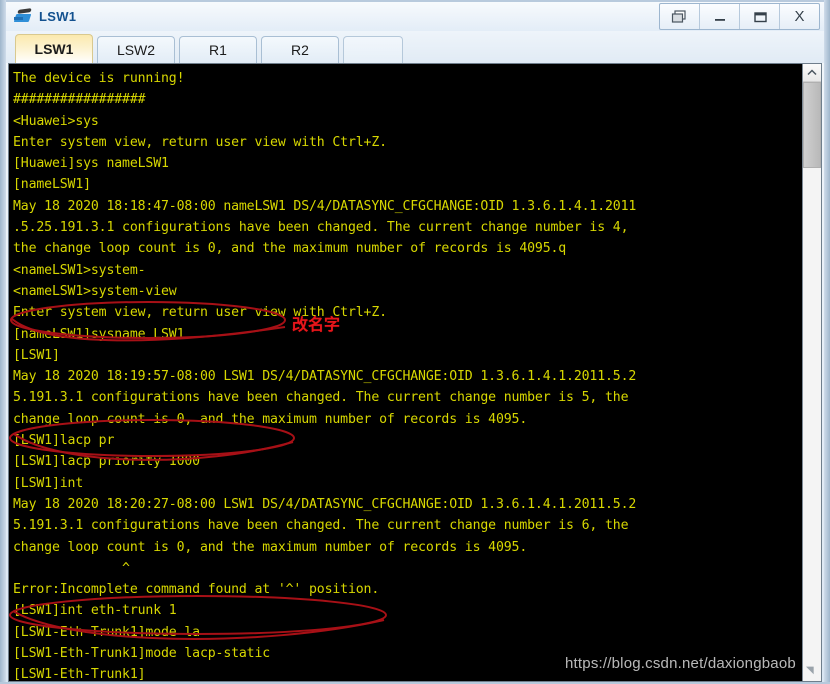  What do you see at coordinates (48, 483) in the screenshot?
I see `terminal-line: [LSW1]int` at bounding box center [48, 483].